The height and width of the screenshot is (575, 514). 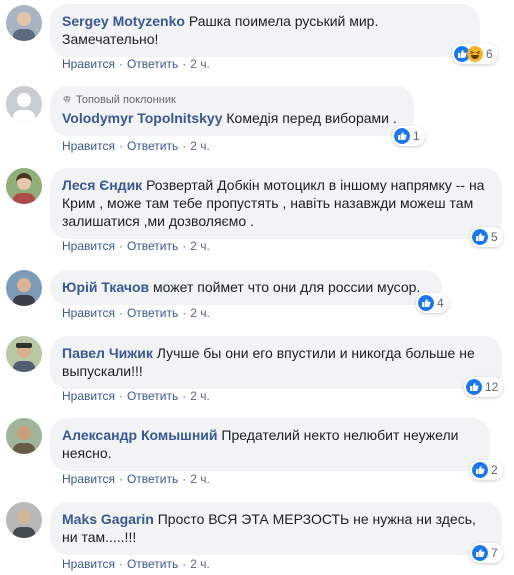 I want to click on comment-author: Volodymyr Topolnitskyy, so click(x=142, y=118).